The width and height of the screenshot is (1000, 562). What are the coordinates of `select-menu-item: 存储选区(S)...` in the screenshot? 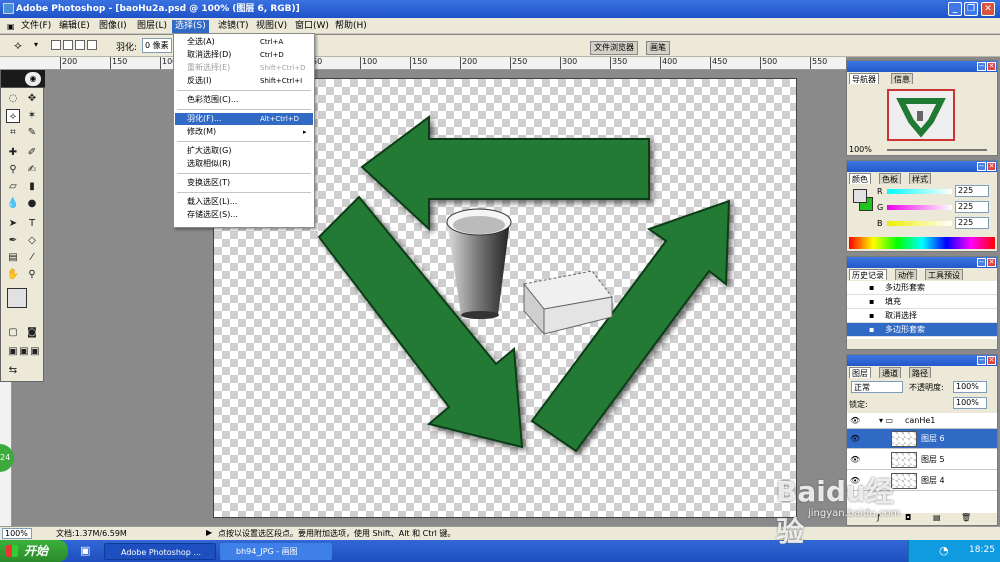 It's located at (244, 215).